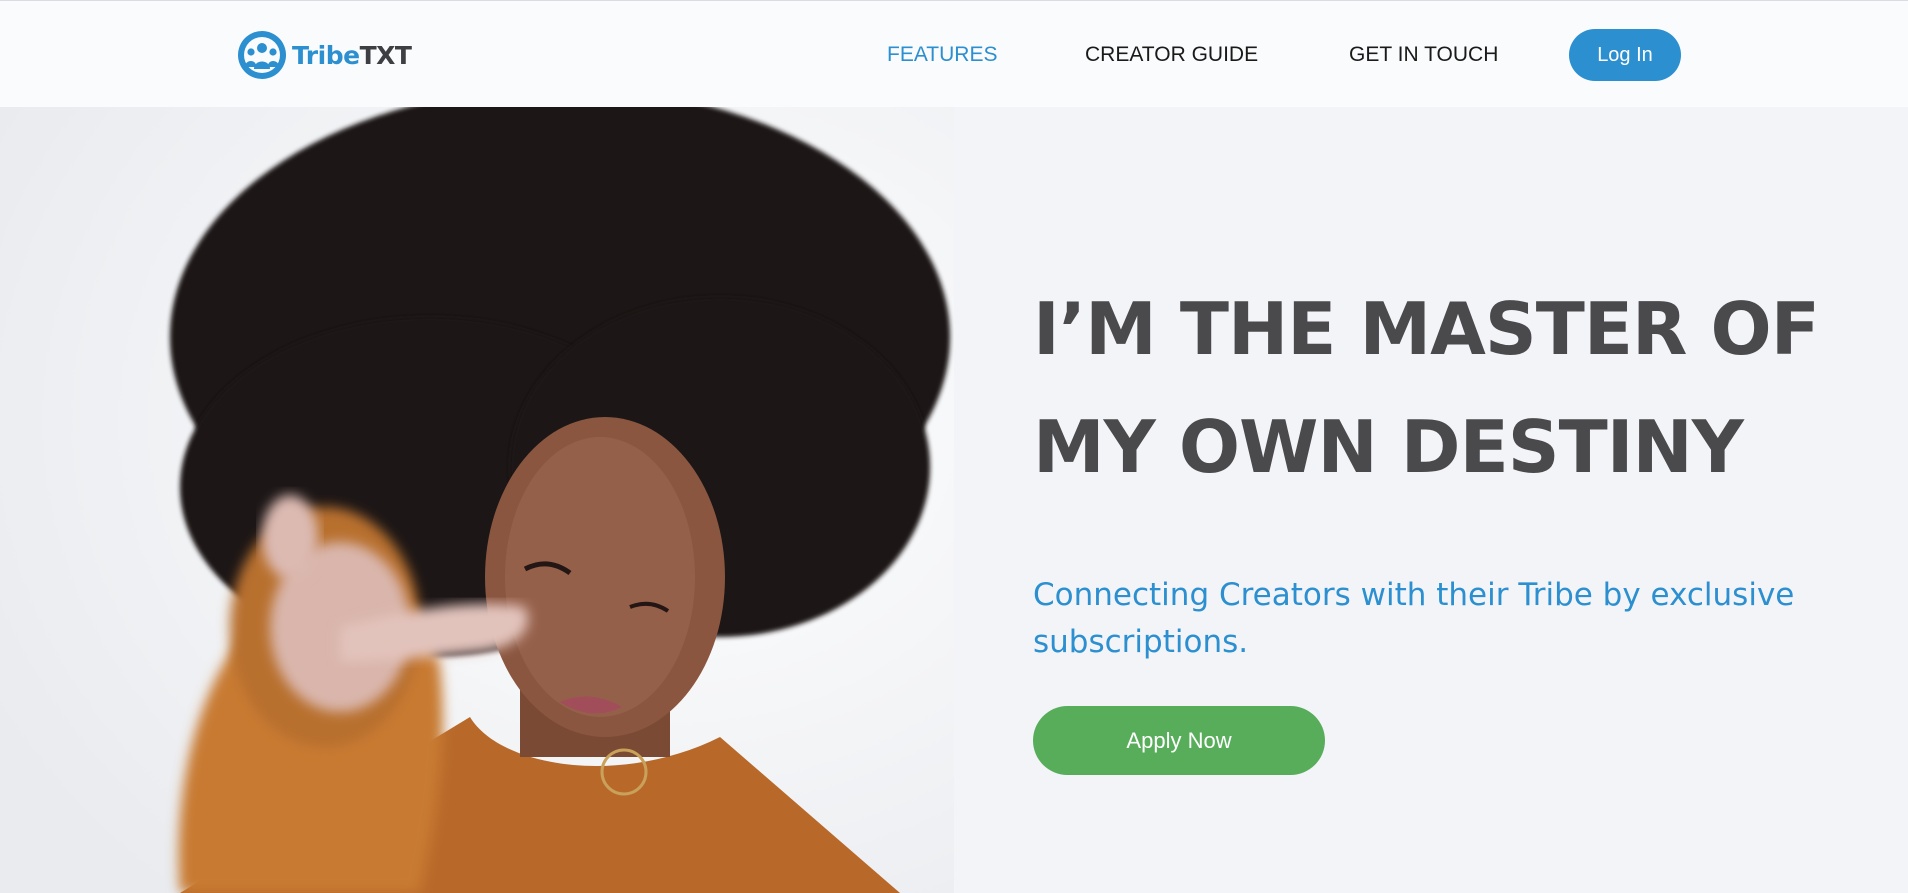  Describe the element at coordinates (1426, 329) in the screenshot. I see `headline-line-1: I’M THE MASTER OF` at that location.